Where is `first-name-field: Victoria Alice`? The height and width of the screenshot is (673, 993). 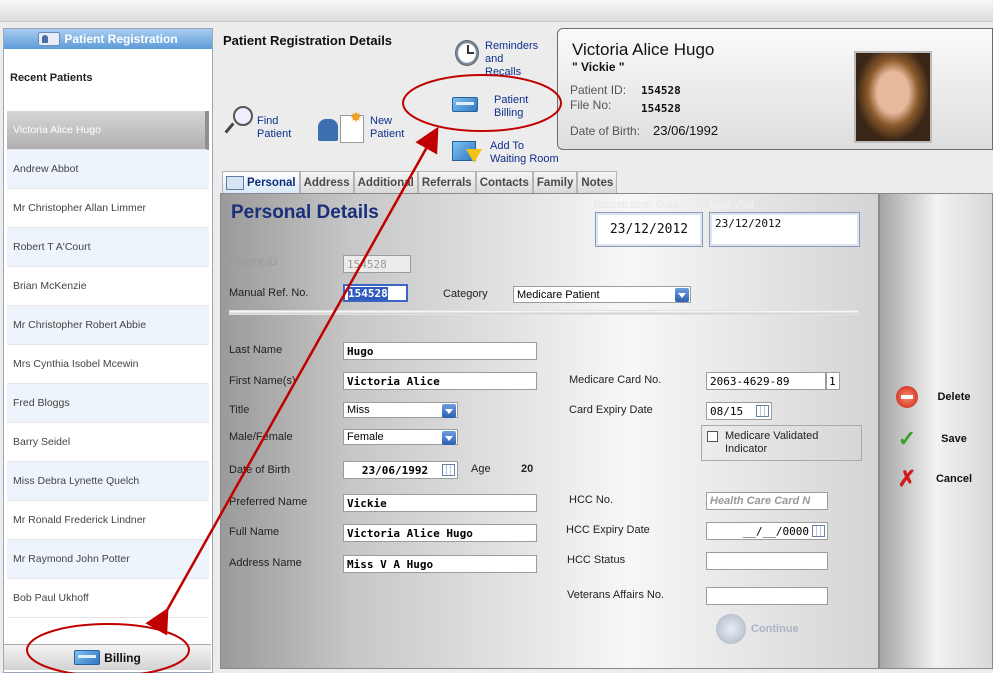 first-name-field: Victoria Alice is located at coordinates (440, 381).